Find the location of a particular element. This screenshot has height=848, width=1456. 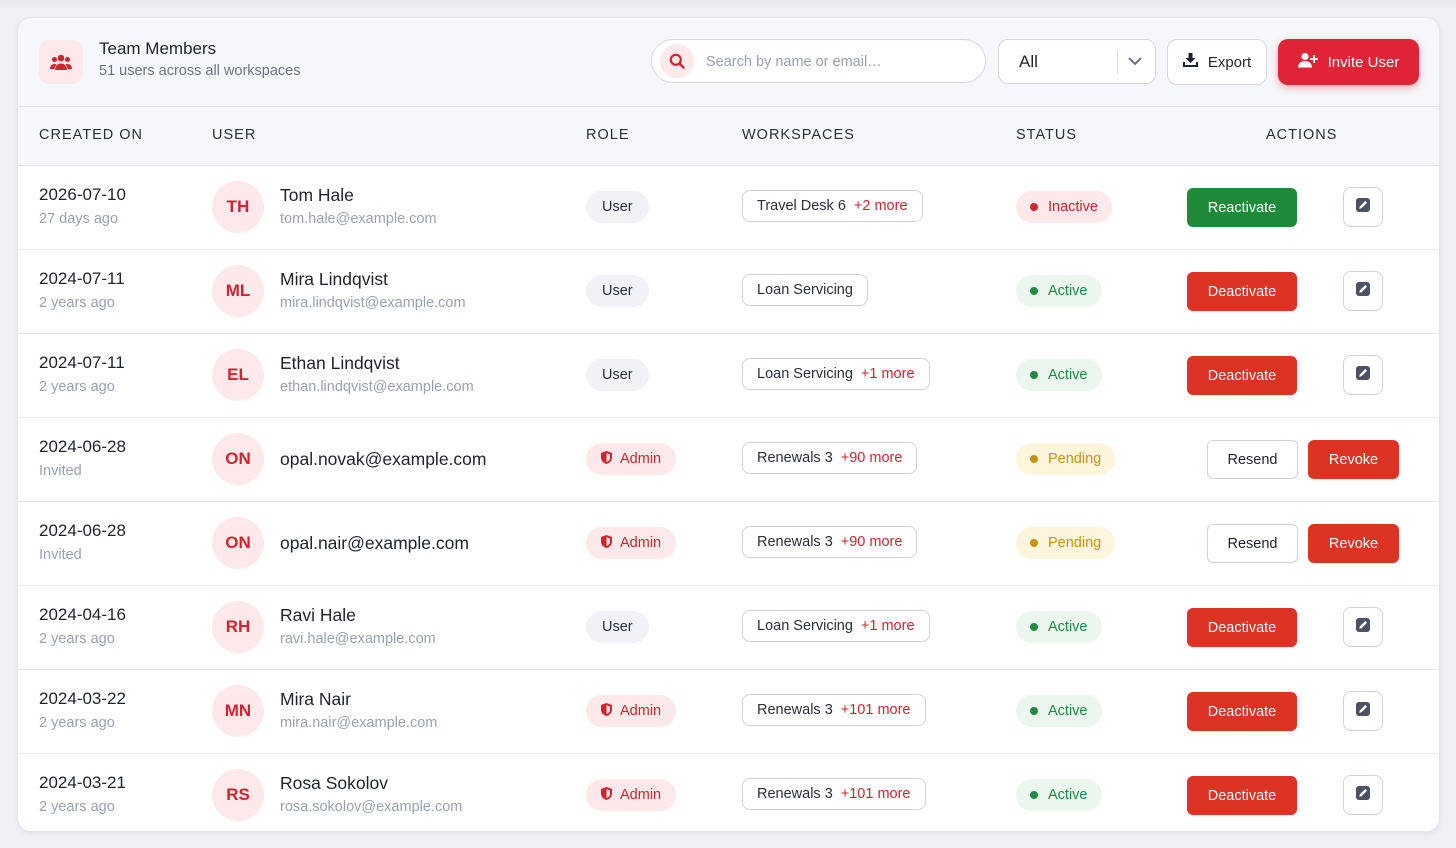

avatar: ON is located at coordinates (238, 459).